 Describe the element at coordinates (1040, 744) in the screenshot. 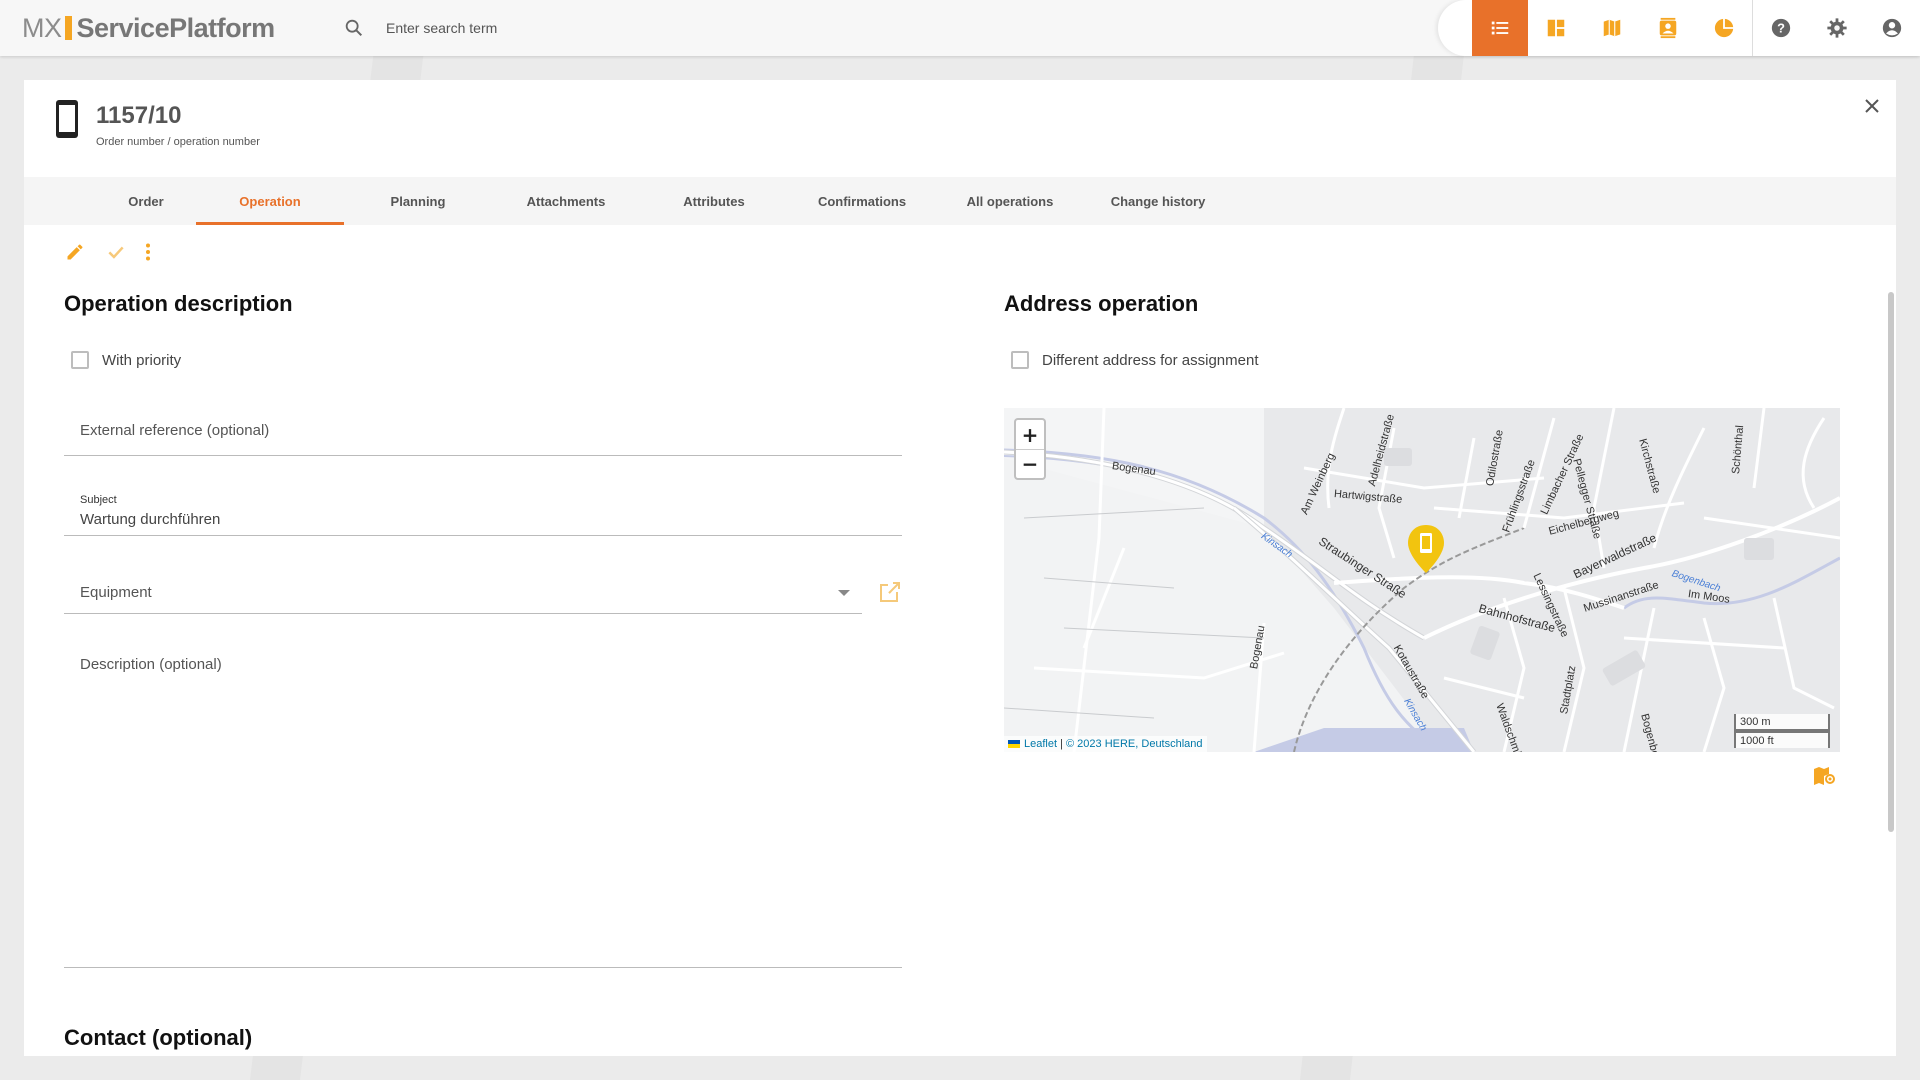

I see `leaflet-link: Leaflet` at that location.